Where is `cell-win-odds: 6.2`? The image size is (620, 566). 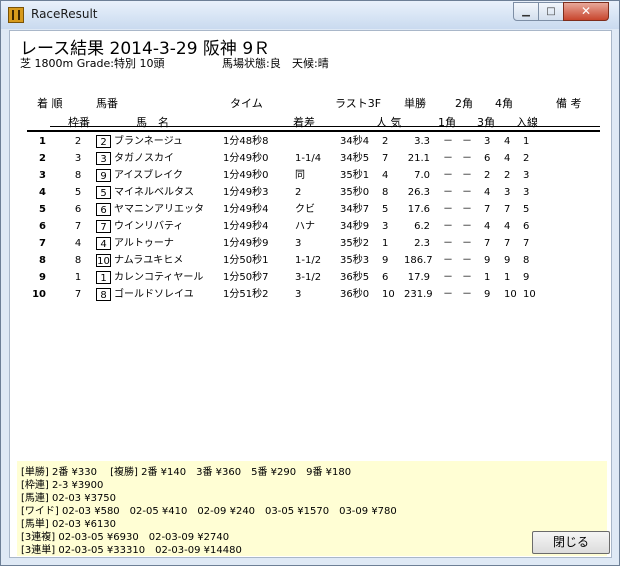 cell-win-odds: 6.2 is located at coordinates (422, 226).